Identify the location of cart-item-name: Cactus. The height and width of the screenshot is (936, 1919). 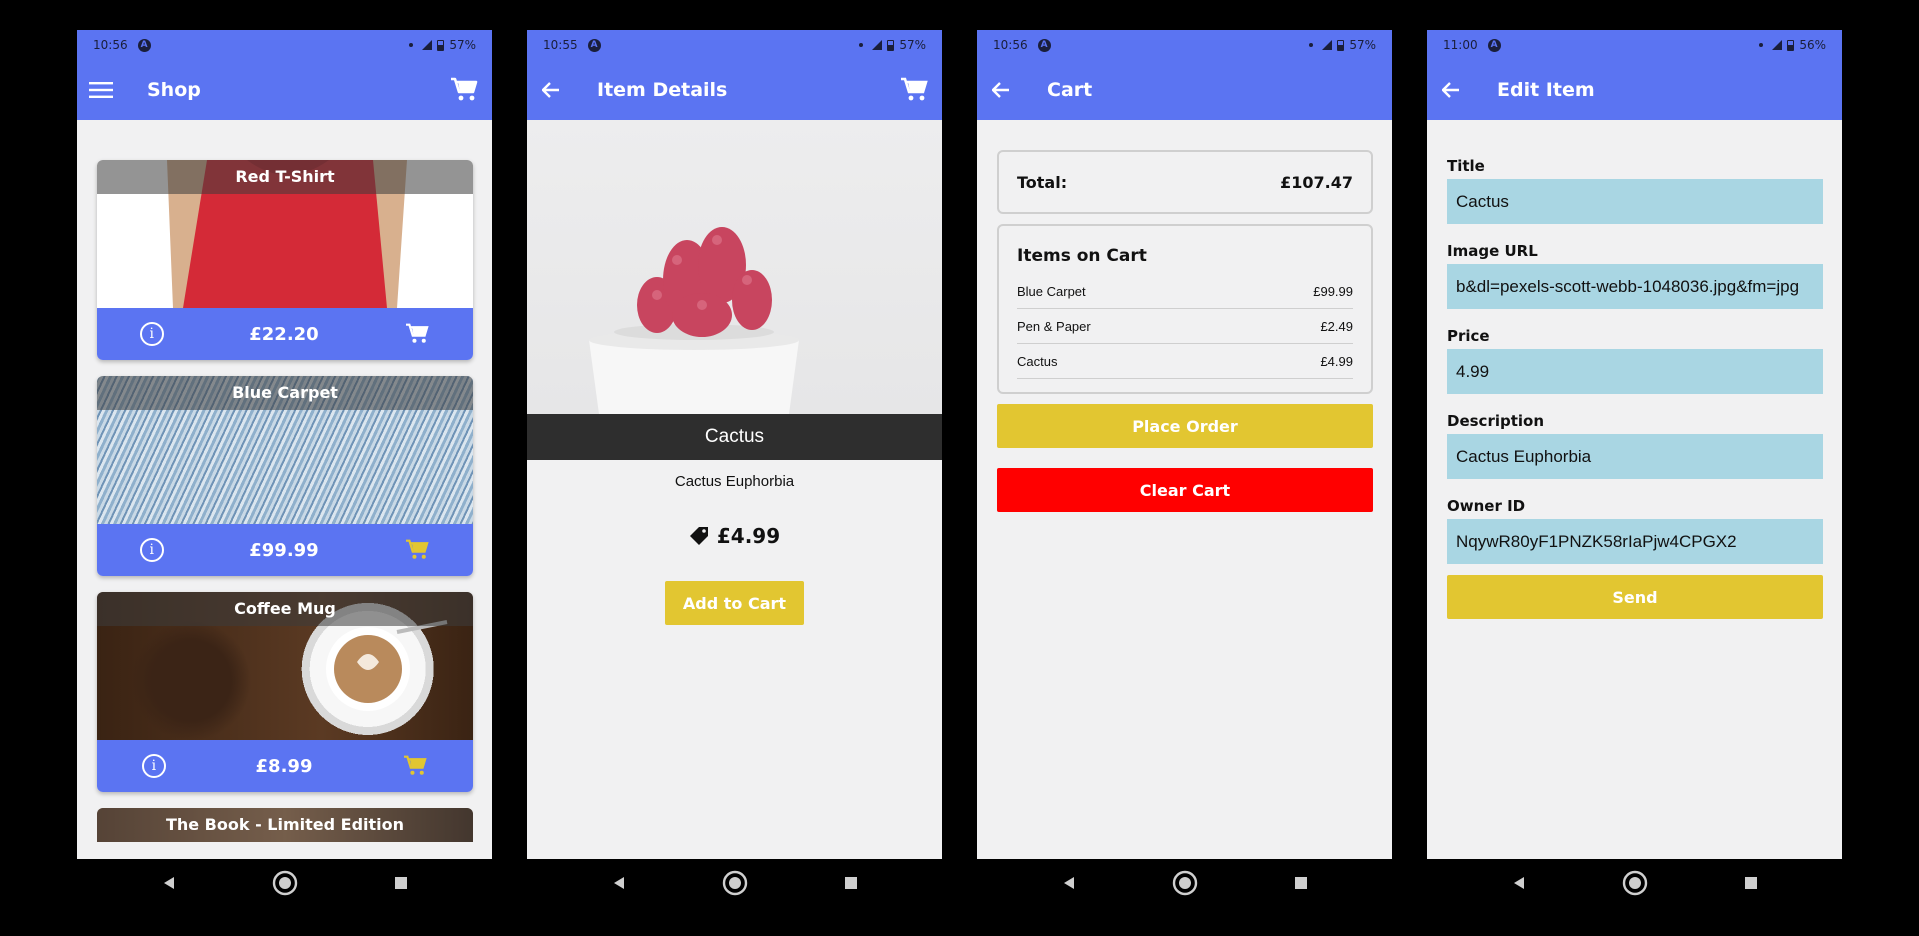
(1037, 361).